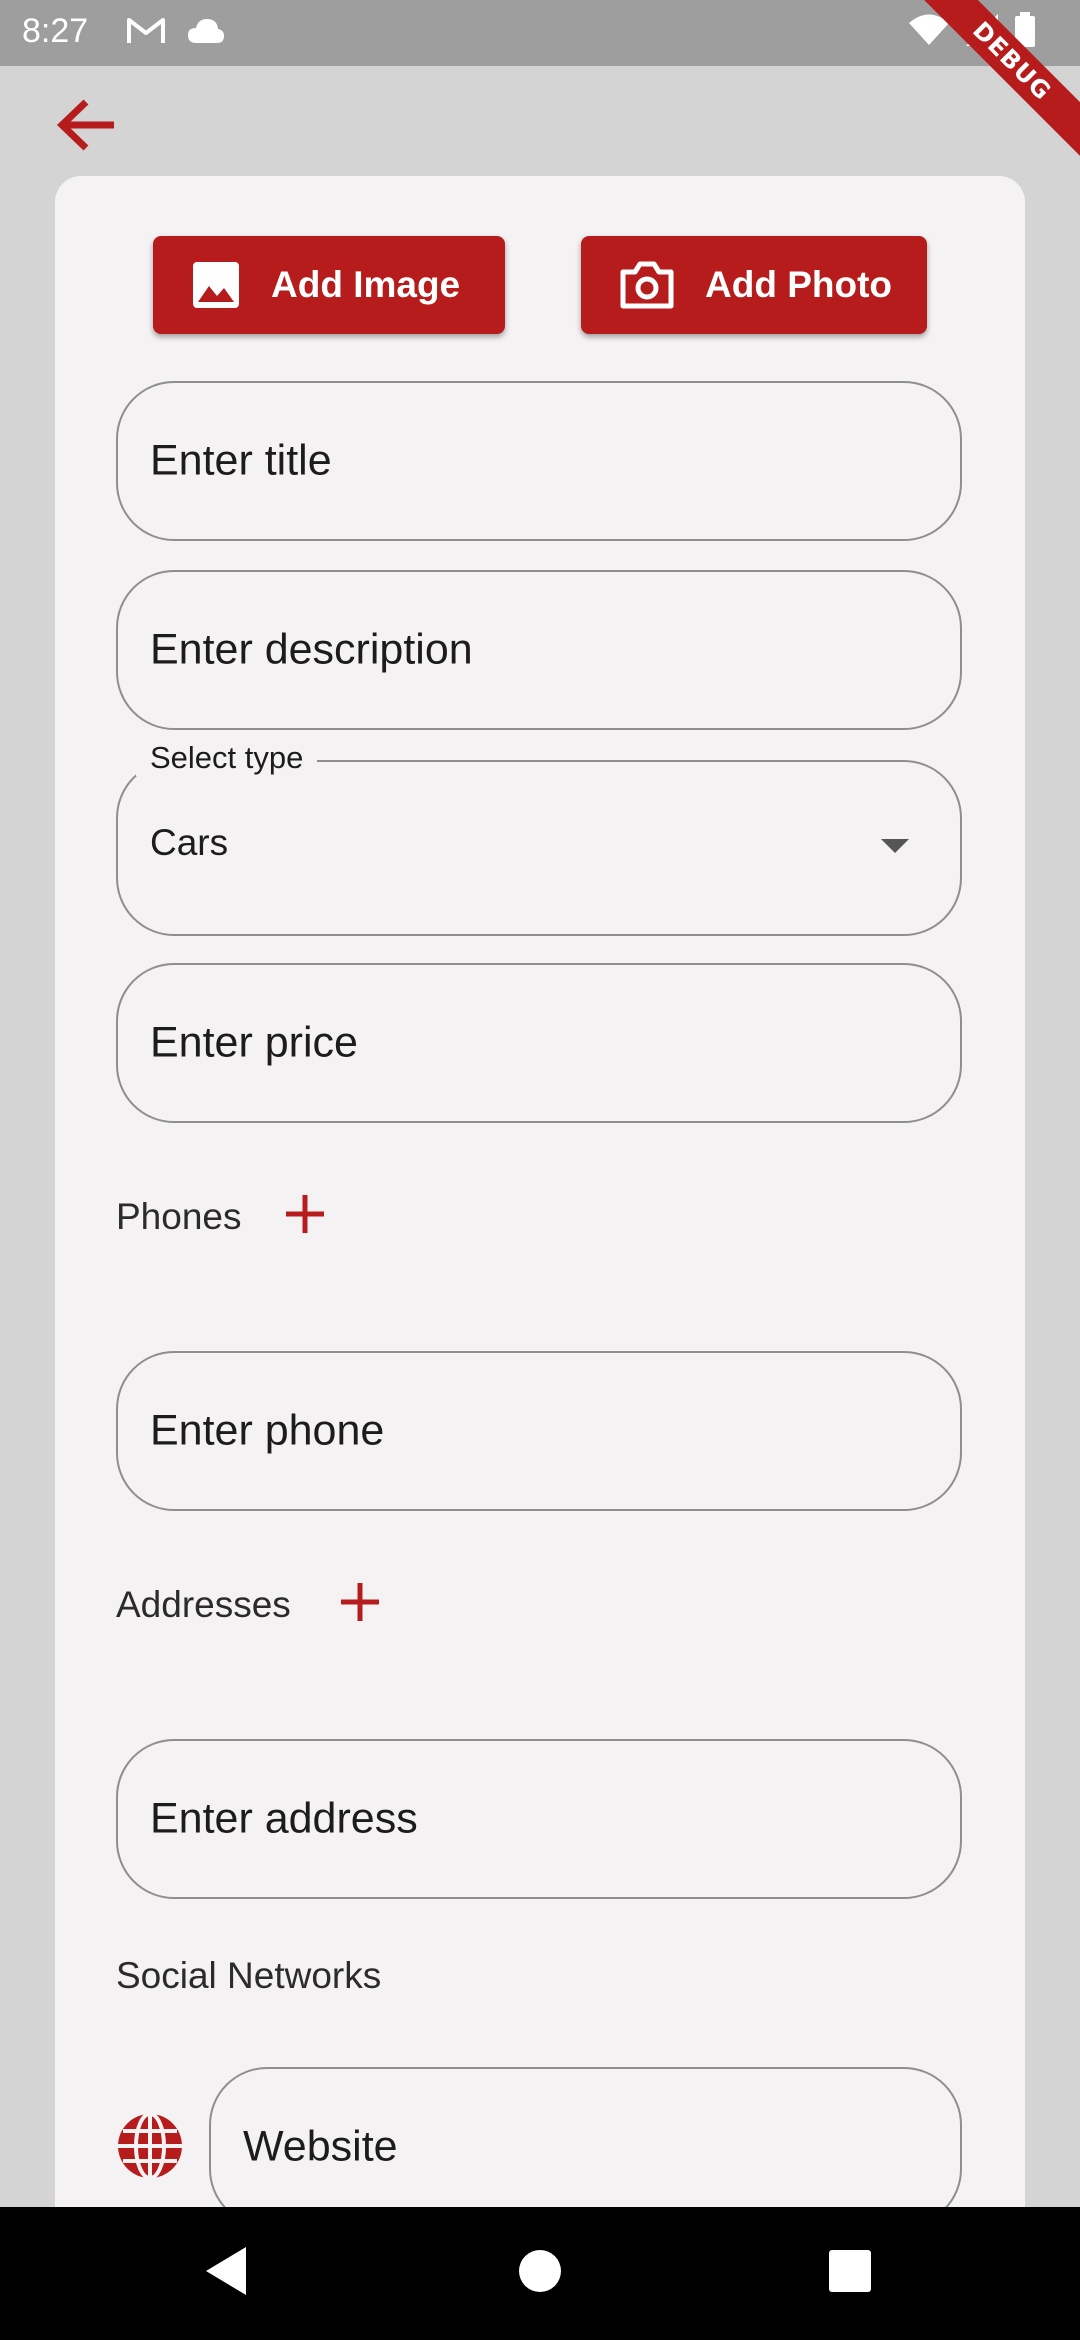  Describe the element at coordinates (146, 30) in the screenshot. I see `gmail-icon` at that location.